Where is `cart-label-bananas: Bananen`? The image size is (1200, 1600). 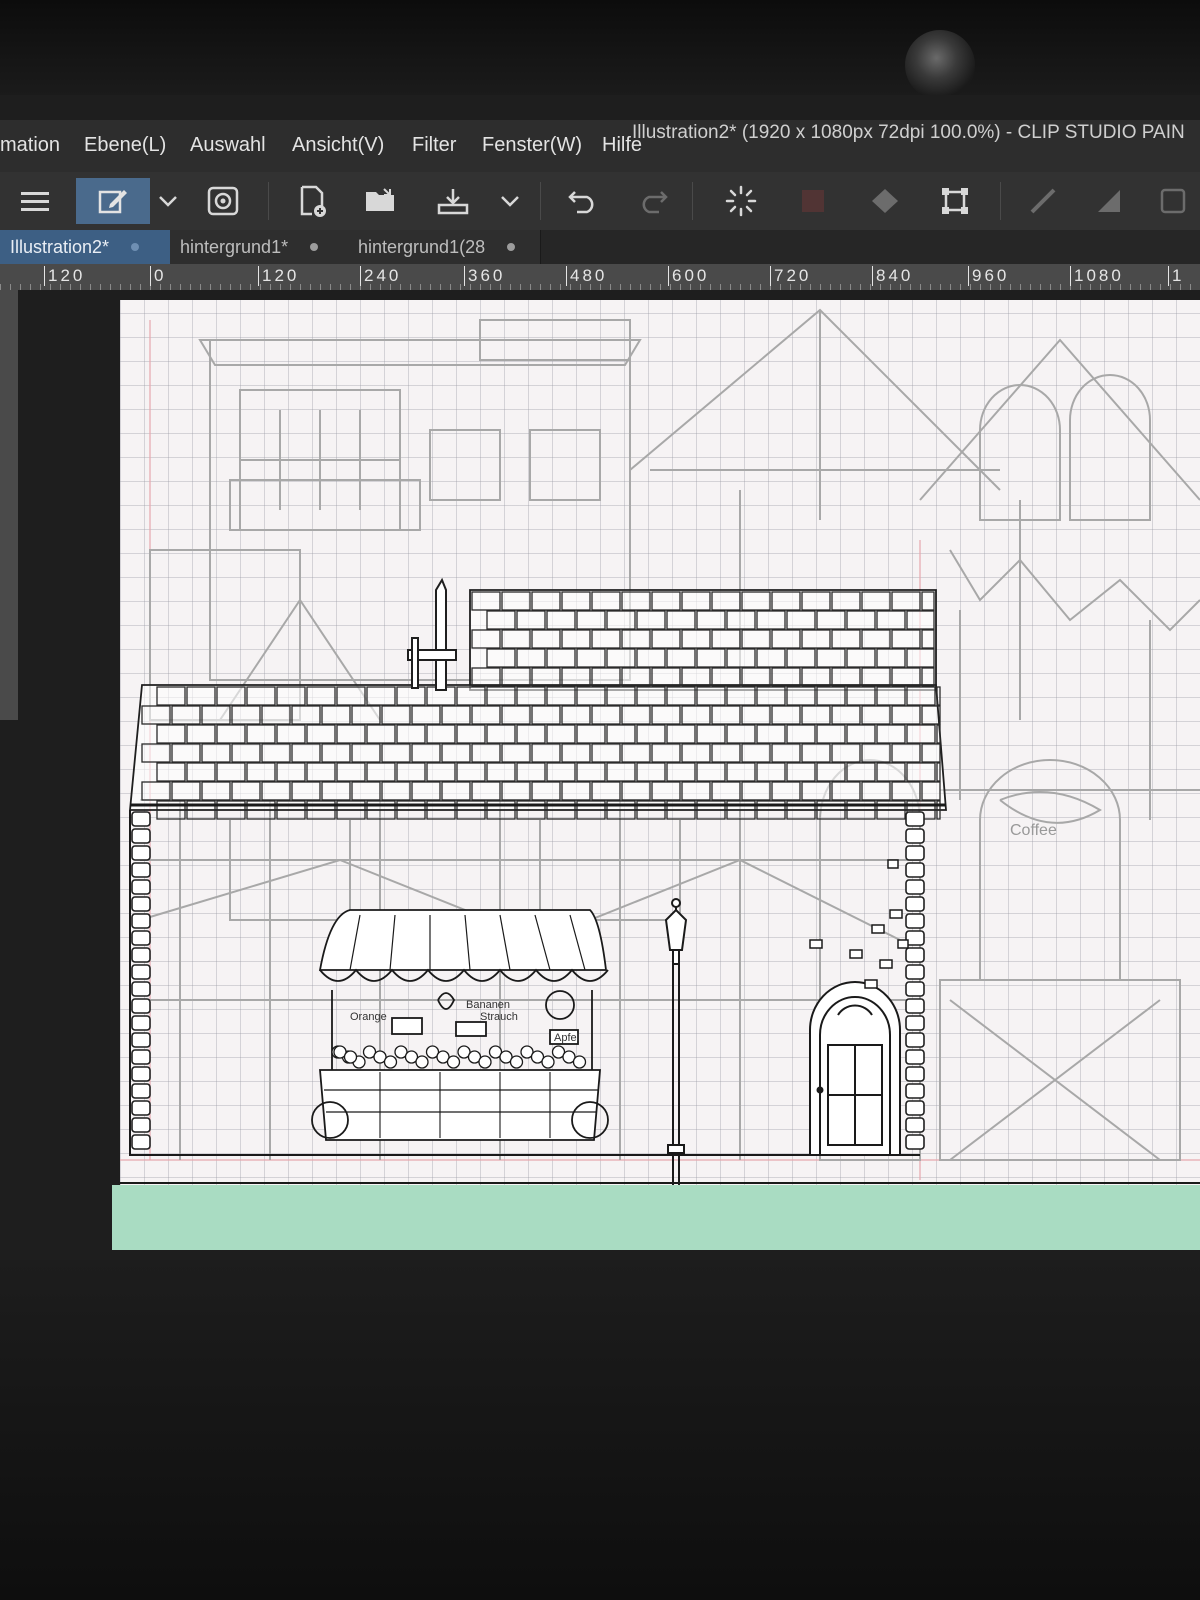
cart-label-bananas: Bananen is located at coordinates (488, 1005).